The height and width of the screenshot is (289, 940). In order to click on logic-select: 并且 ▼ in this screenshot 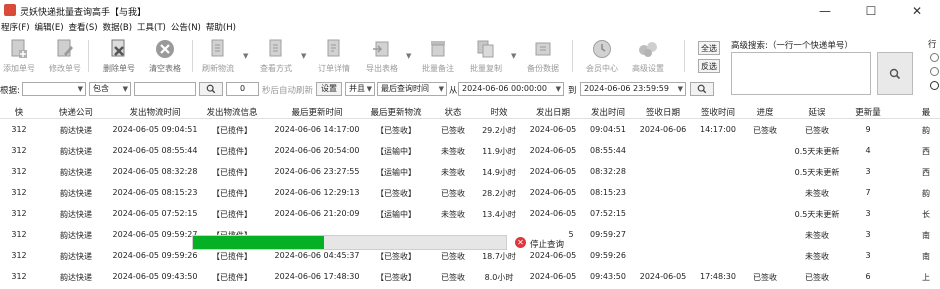, I will do `click(360, 89)`.